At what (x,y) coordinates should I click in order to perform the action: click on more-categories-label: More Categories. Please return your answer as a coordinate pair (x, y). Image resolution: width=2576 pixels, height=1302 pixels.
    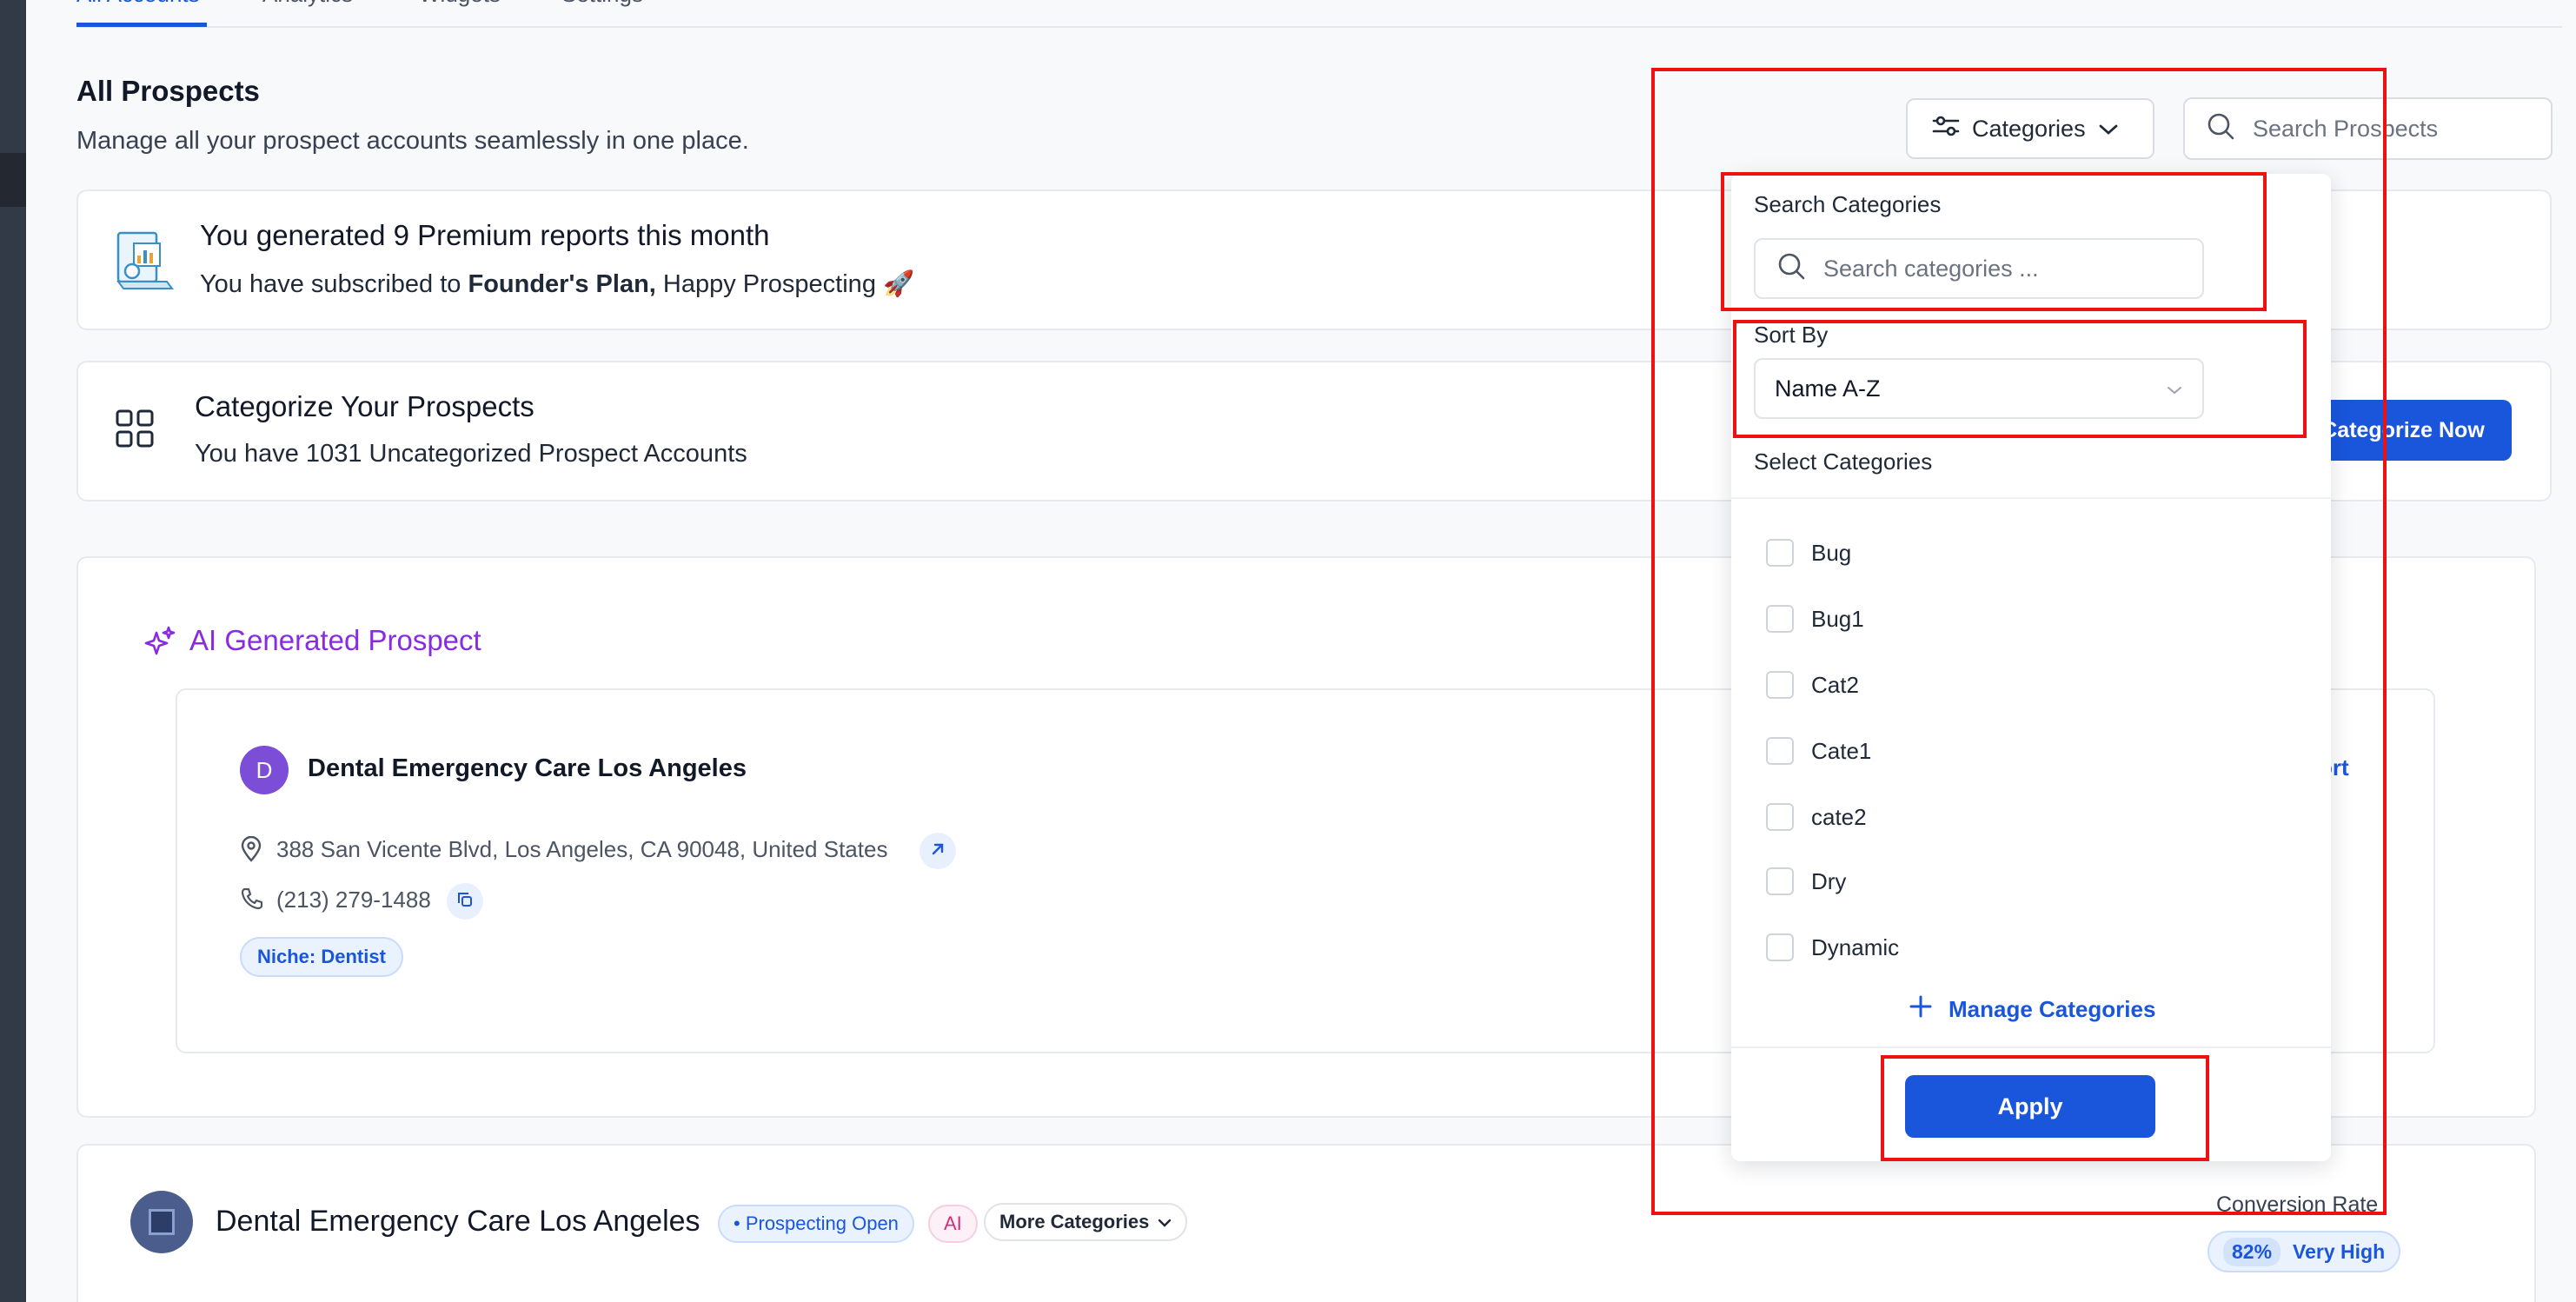
    Looking at the image, I should click on (1074, 1221).